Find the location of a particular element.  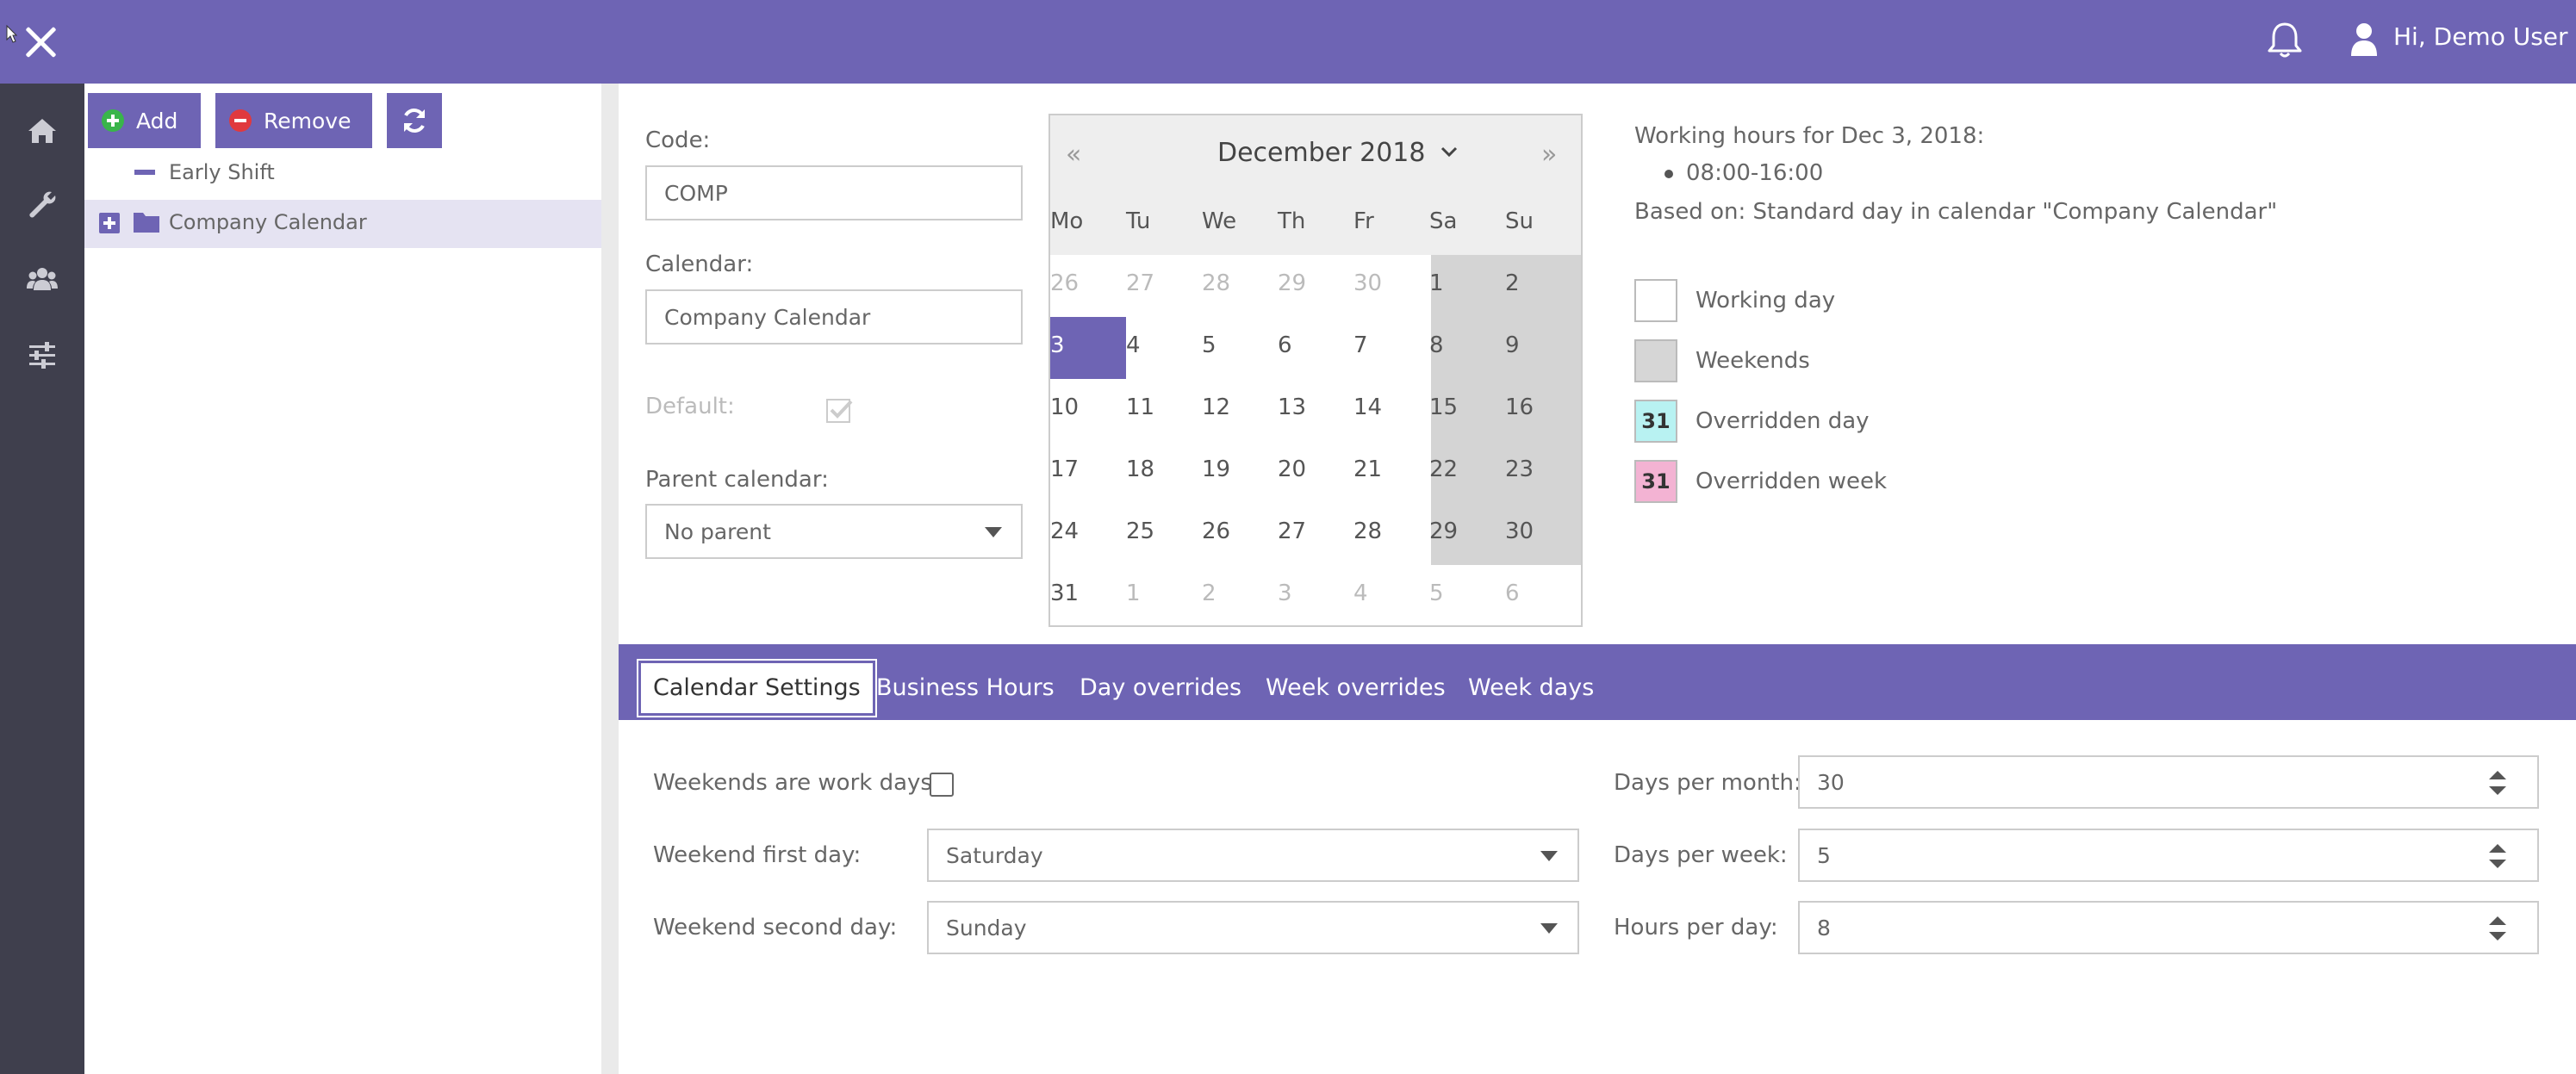

weekends-work-label: Weekends are work days: is located at coordinates (797, 783).